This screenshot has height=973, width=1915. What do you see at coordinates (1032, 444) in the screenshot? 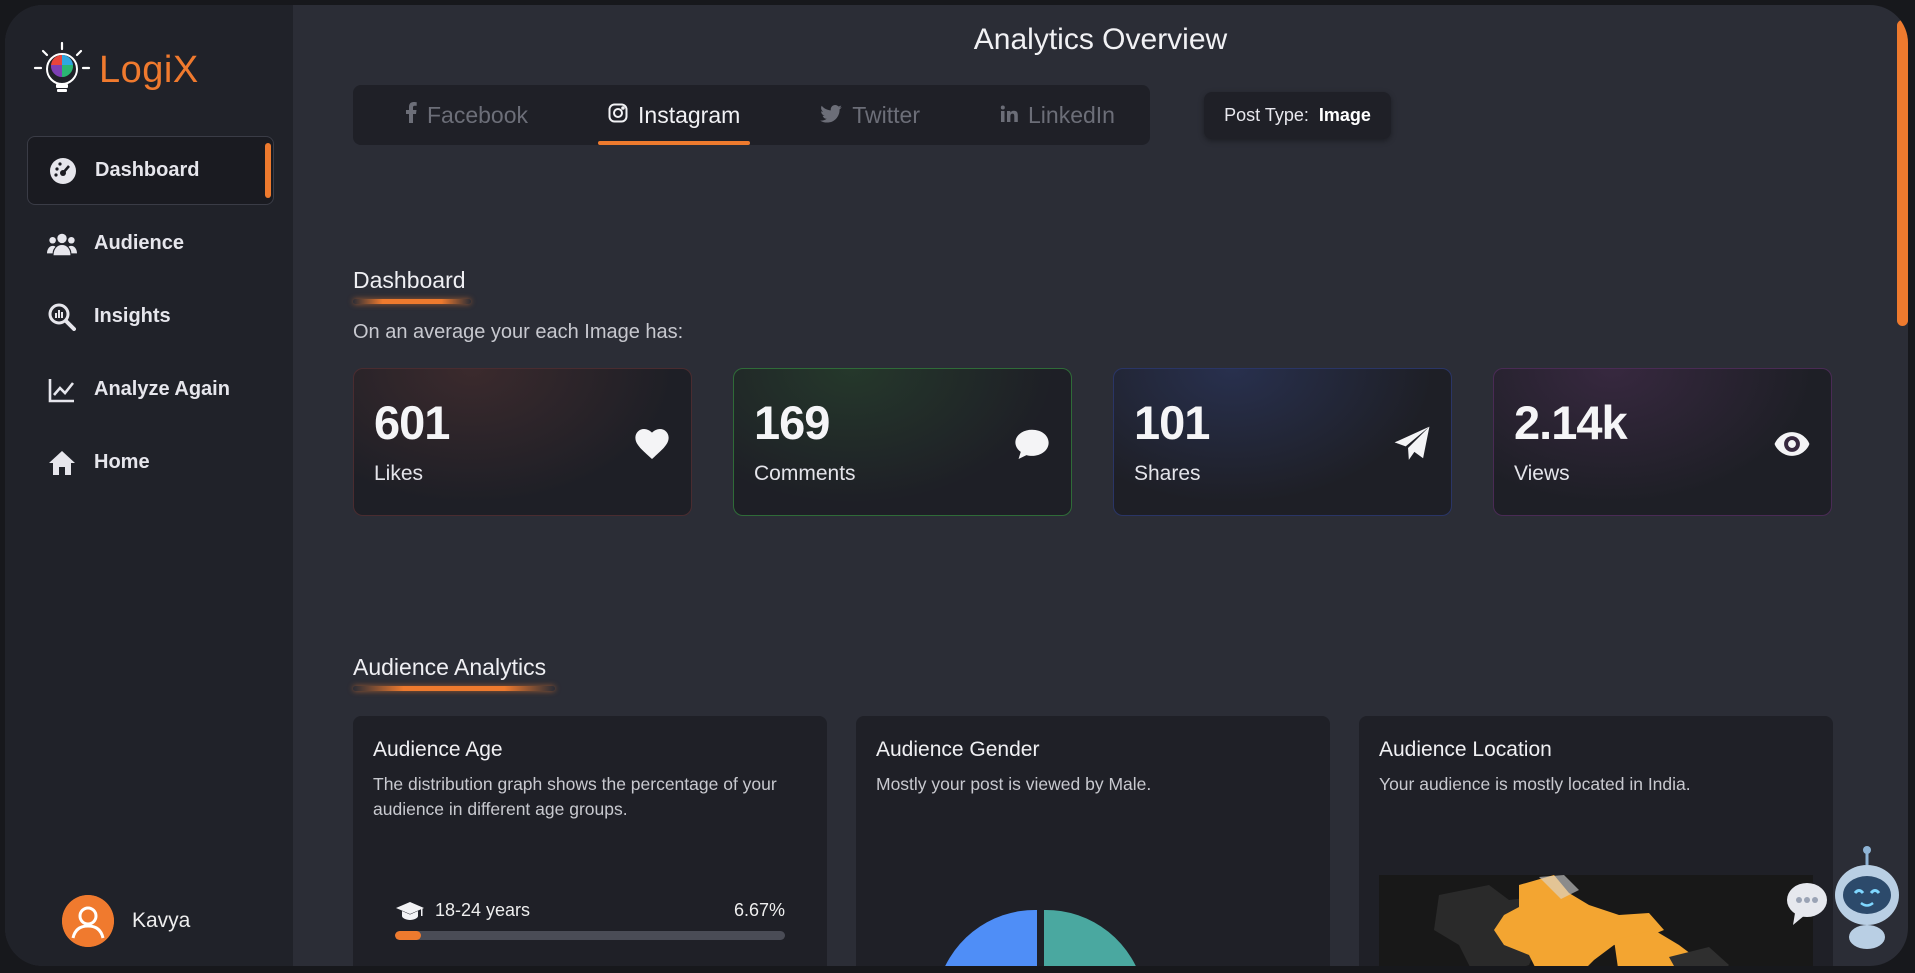
I see `comment-icon` at bounding box center [1032, 444].